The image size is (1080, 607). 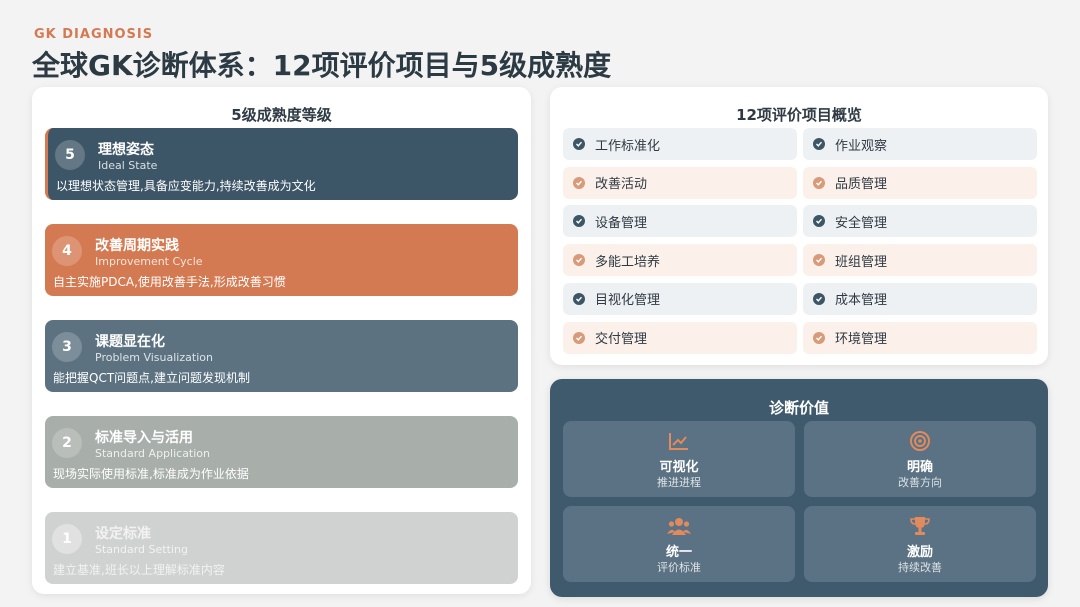 What do you see at coordinates (920, 441) in the screenshot?
I see `target-icon` at bounding box center [920, 441].